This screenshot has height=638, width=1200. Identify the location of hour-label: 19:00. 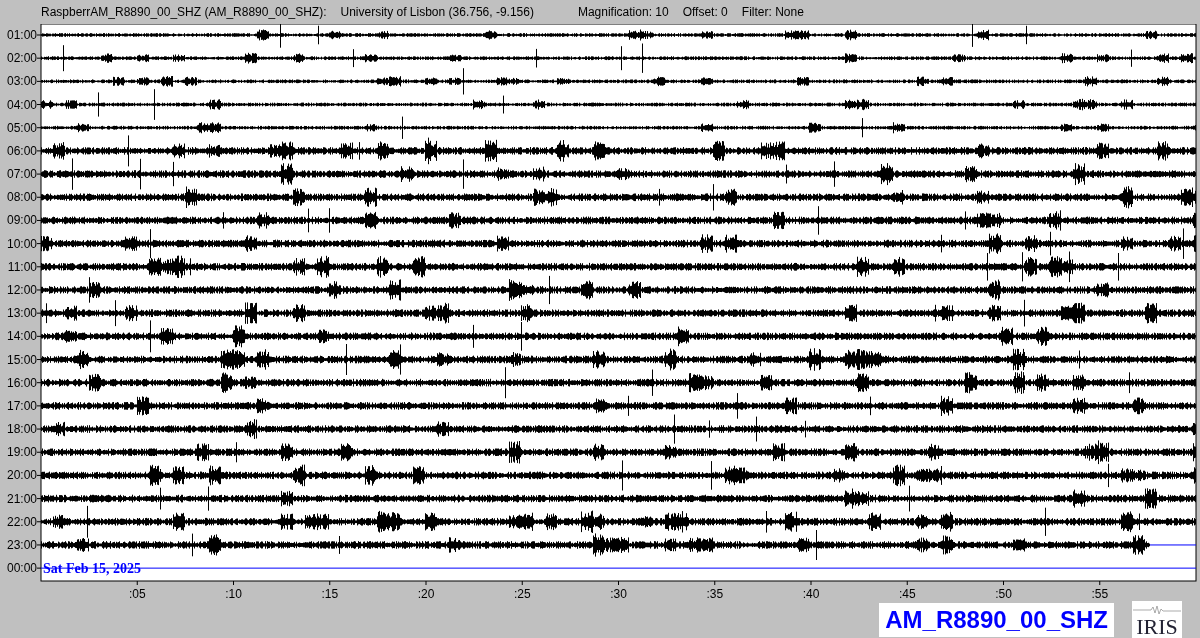
(21, 452).